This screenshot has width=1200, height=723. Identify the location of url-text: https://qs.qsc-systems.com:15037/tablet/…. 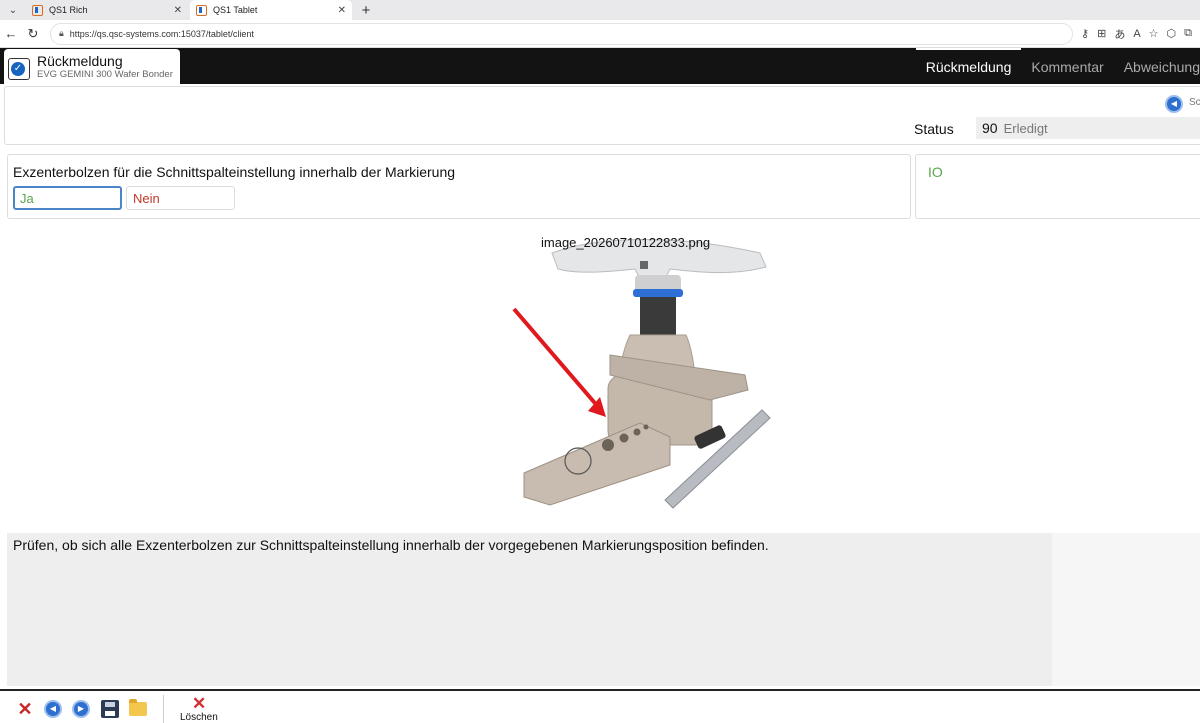
(161, 33).